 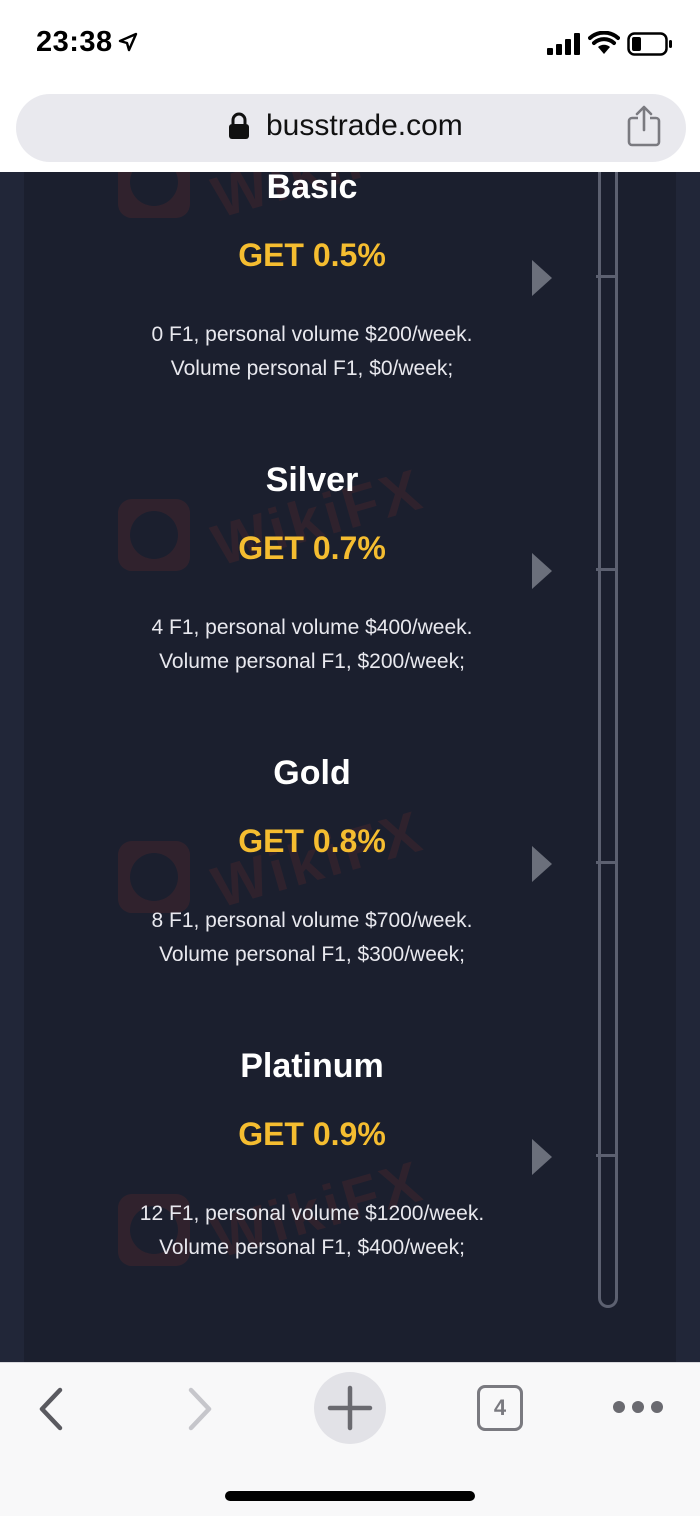 What do you see at coordinates (312, 1066) in the screenshot?
I see `tier-name: Platinum` at bounding box center [312, 1066].